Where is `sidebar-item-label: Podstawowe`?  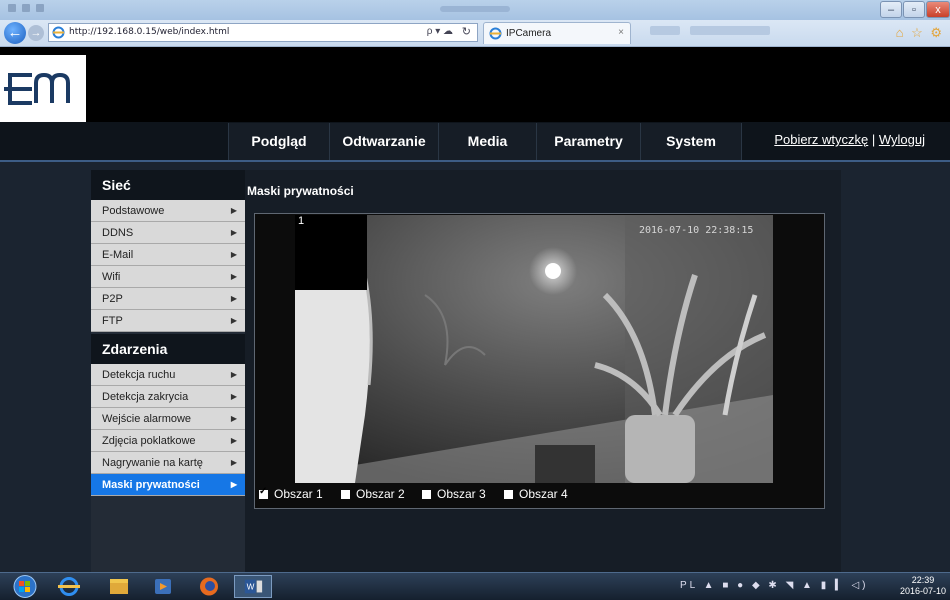 sidebar-item-label: Podstawowe is located at coordinates (133, 211).